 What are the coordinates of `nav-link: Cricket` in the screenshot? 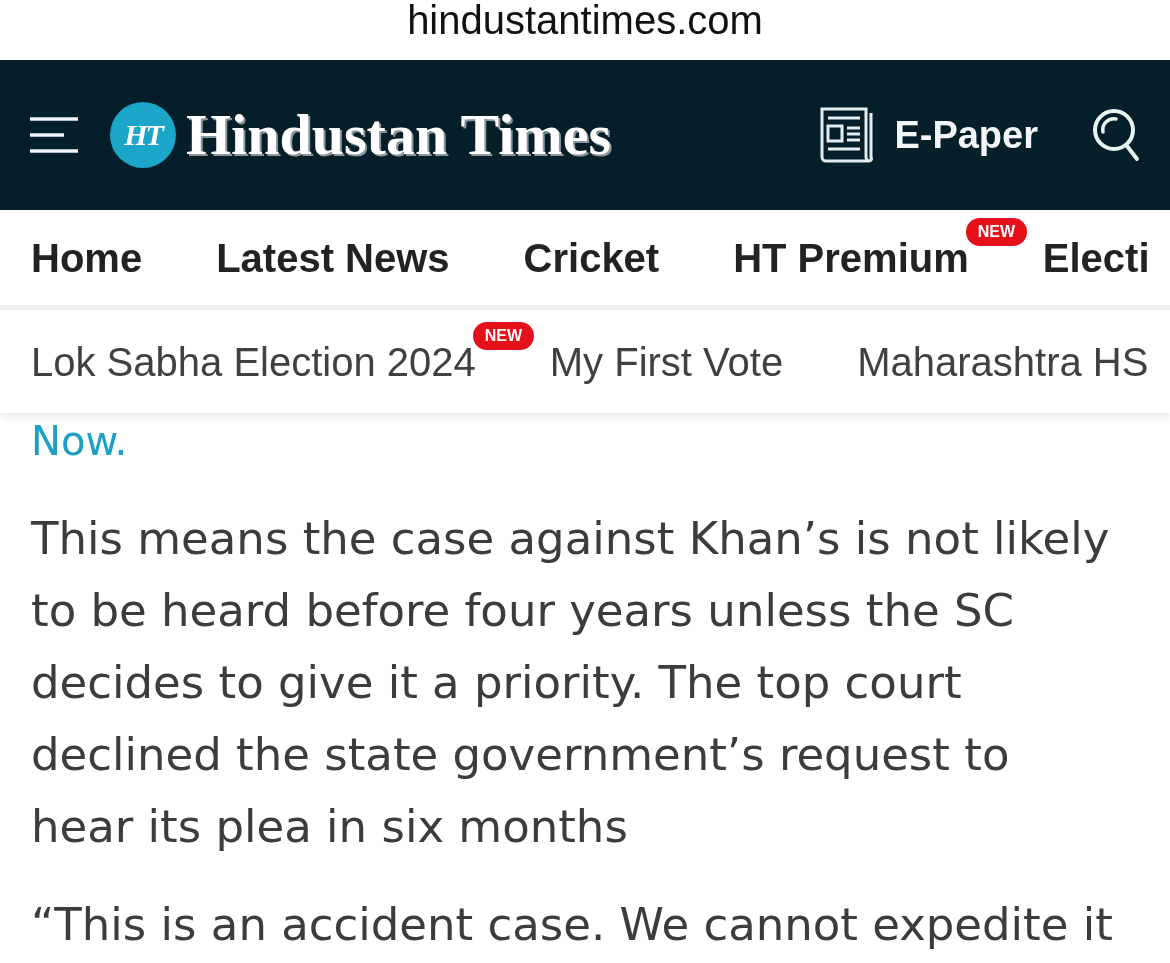 It's located at (591, 257).